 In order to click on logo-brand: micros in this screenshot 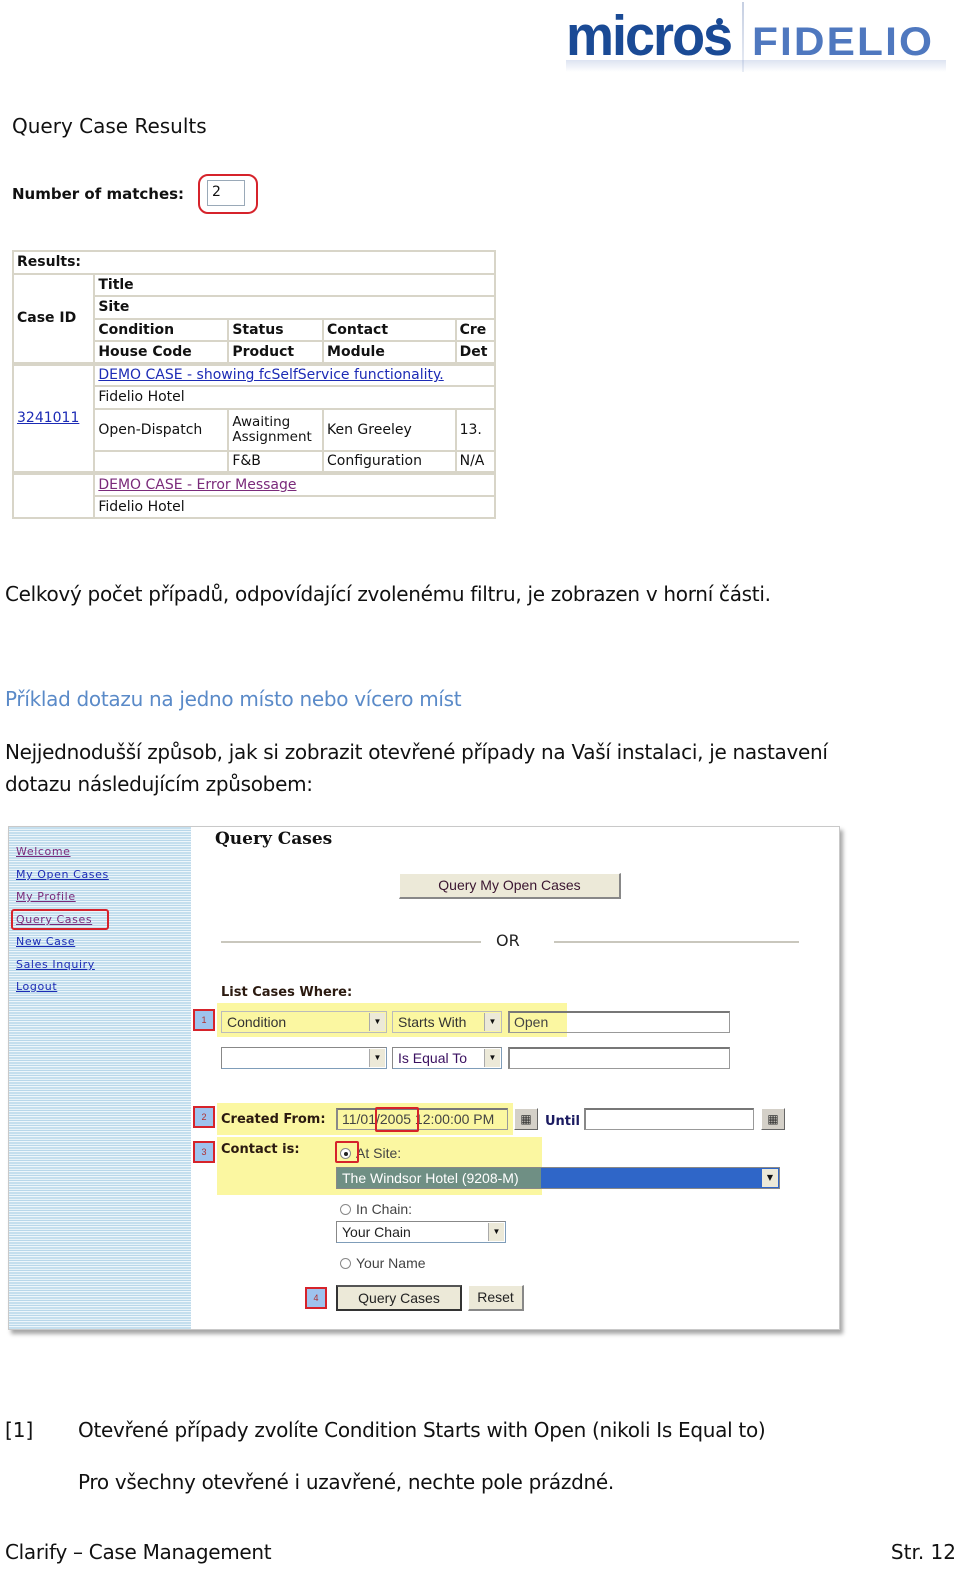, I will do `click(649, 36)`.